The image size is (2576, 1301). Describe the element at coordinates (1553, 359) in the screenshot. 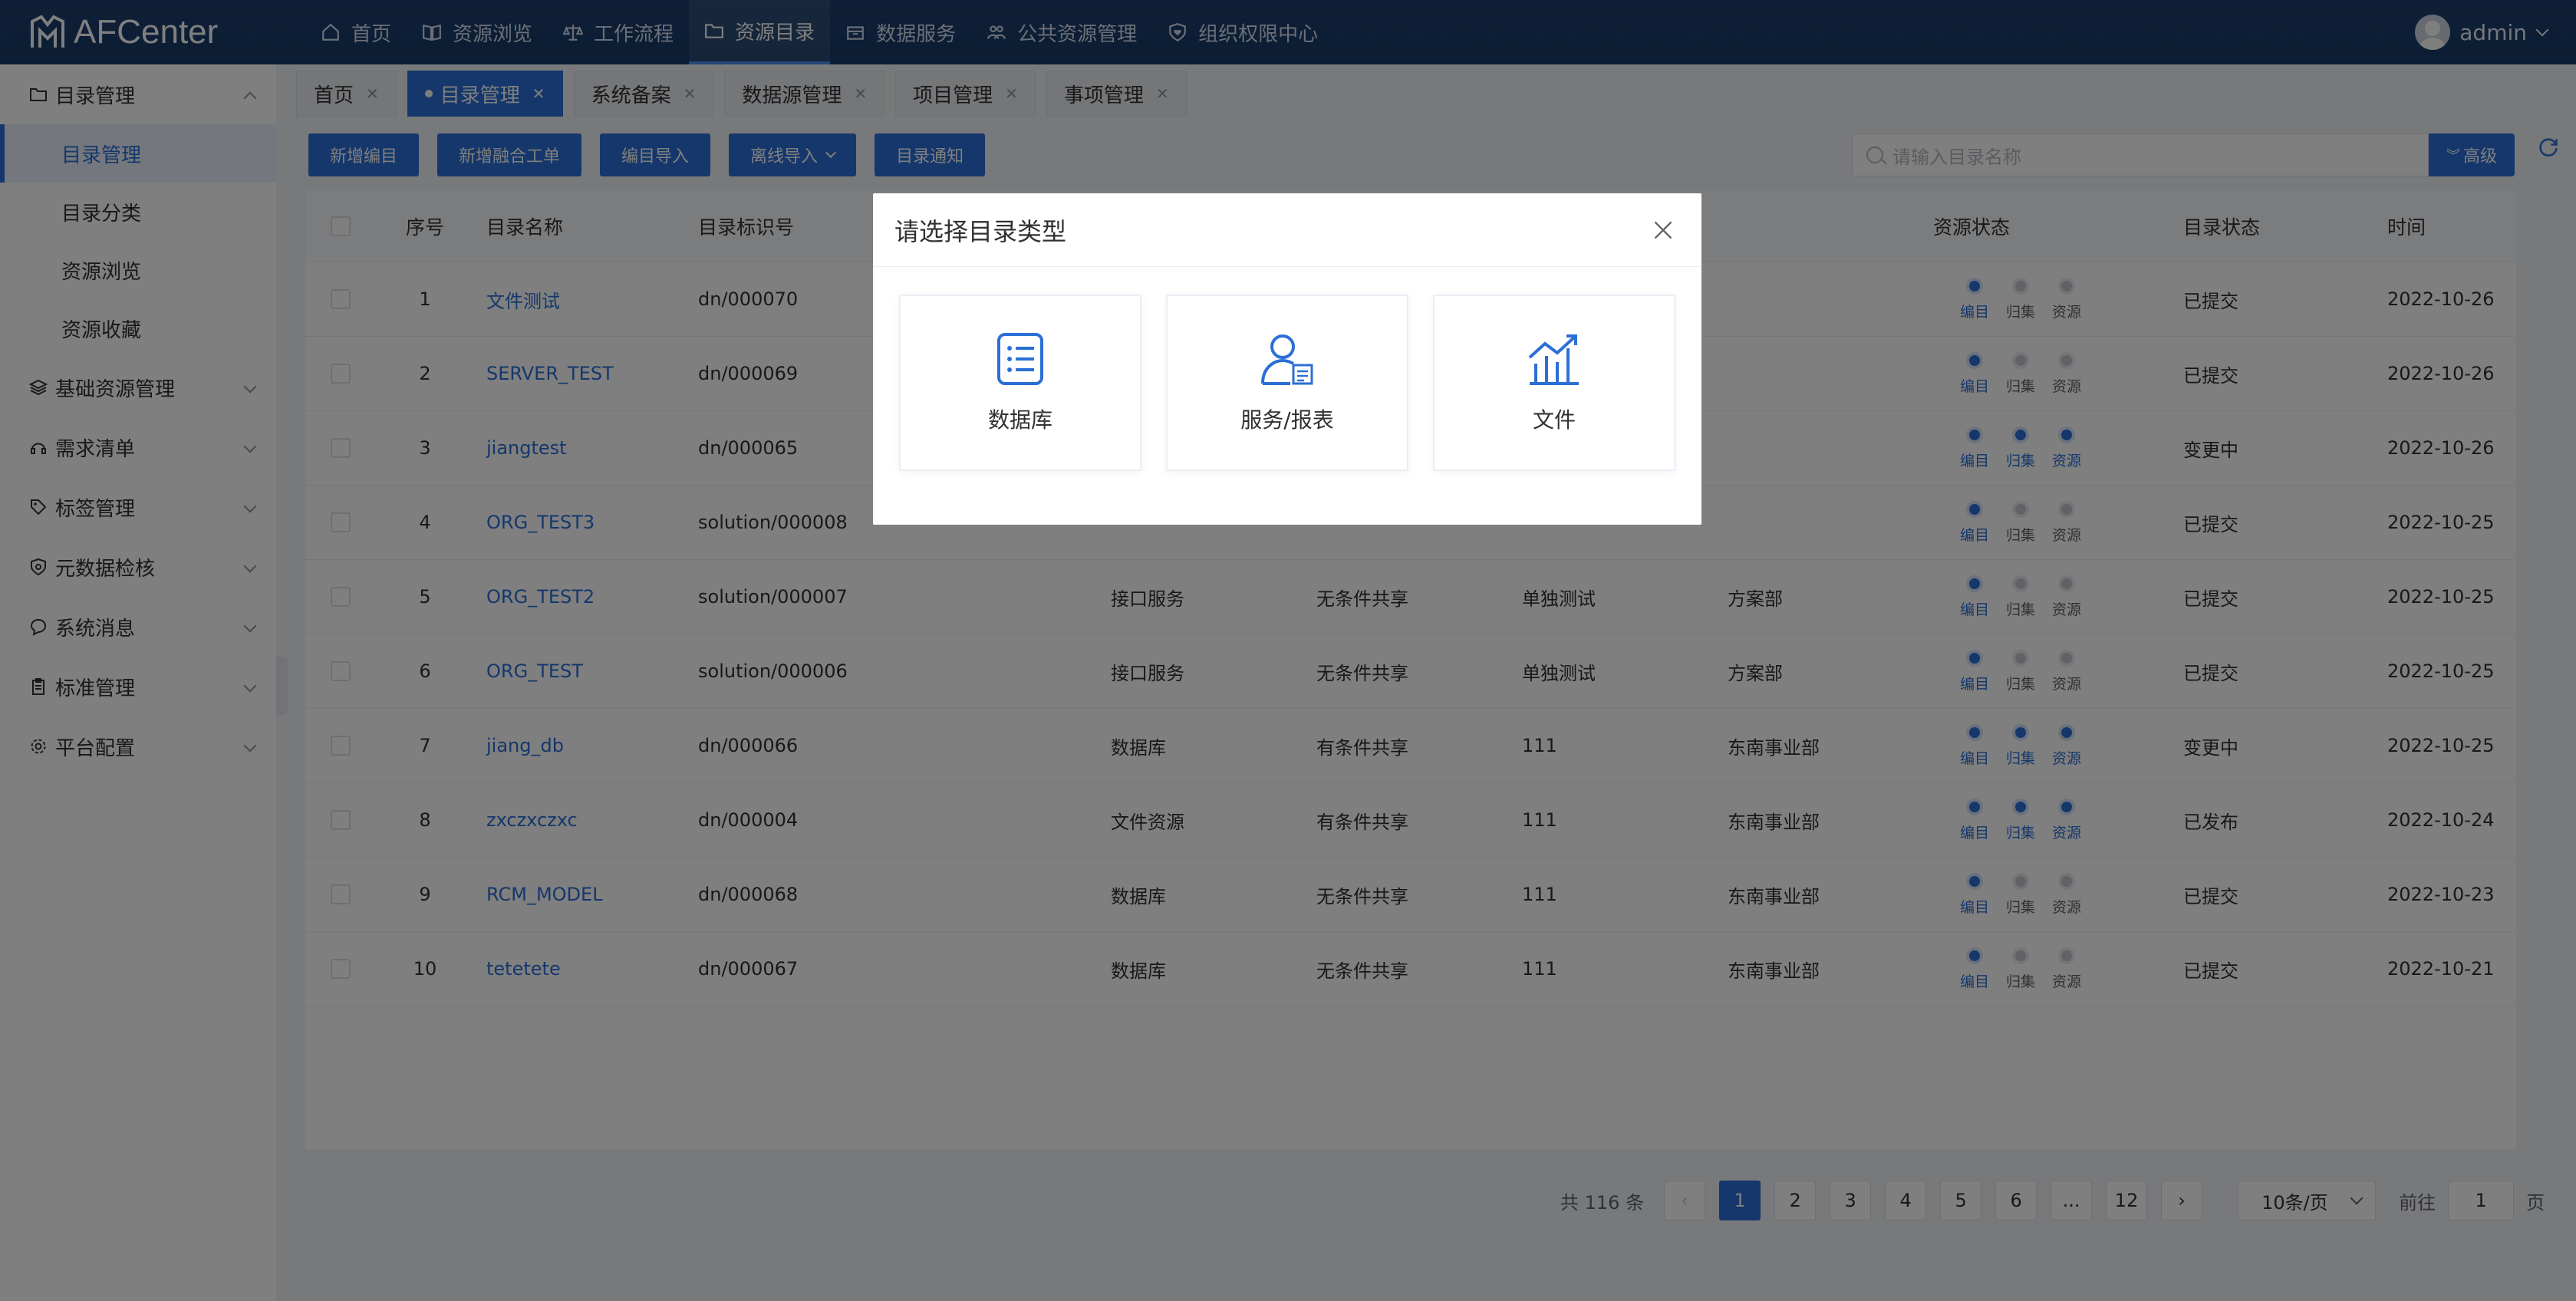

I see `chart-trend-icon` at that location.